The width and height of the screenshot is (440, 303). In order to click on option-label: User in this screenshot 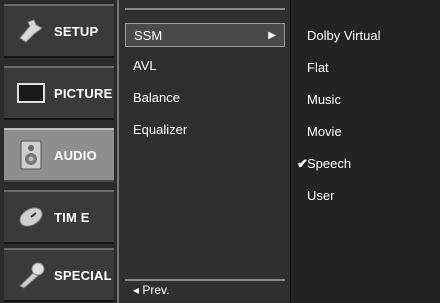, I will do `click(321, 195)`.